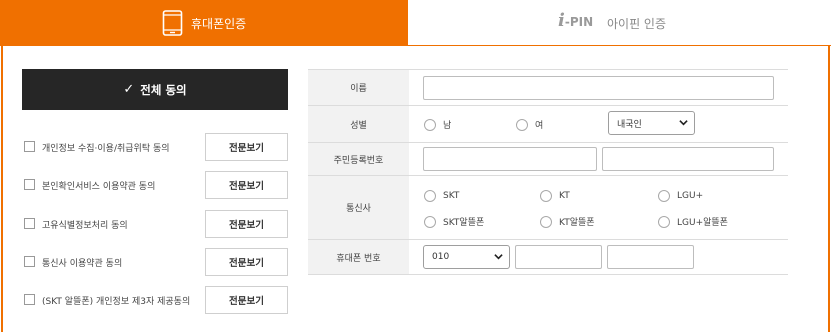  I want to click on name-label: 이름, so click(358, 87).